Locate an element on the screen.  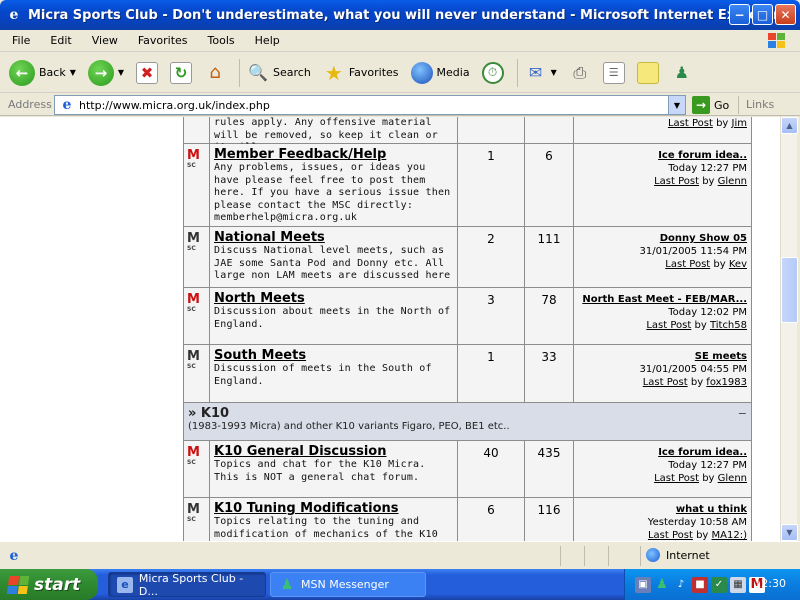
refresh-icon: ↻ is located at coordinates (181, 72).